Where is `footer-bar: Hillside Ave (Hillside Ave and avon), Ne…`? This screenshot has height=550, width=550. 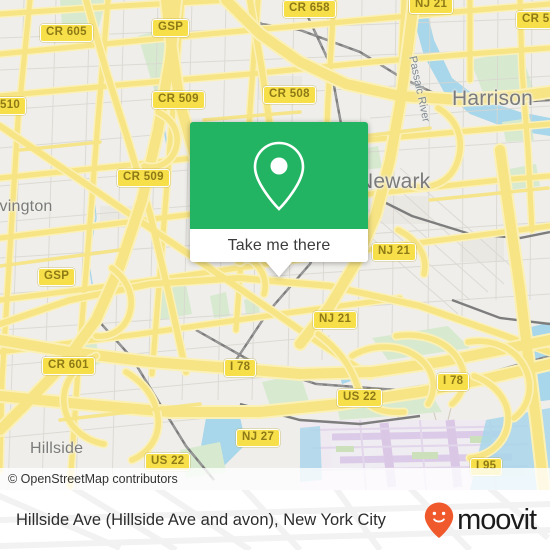
footer-bar: Hillside Ave (Hillside Ave and avon), Ne… is located at coordinates (275, 520).